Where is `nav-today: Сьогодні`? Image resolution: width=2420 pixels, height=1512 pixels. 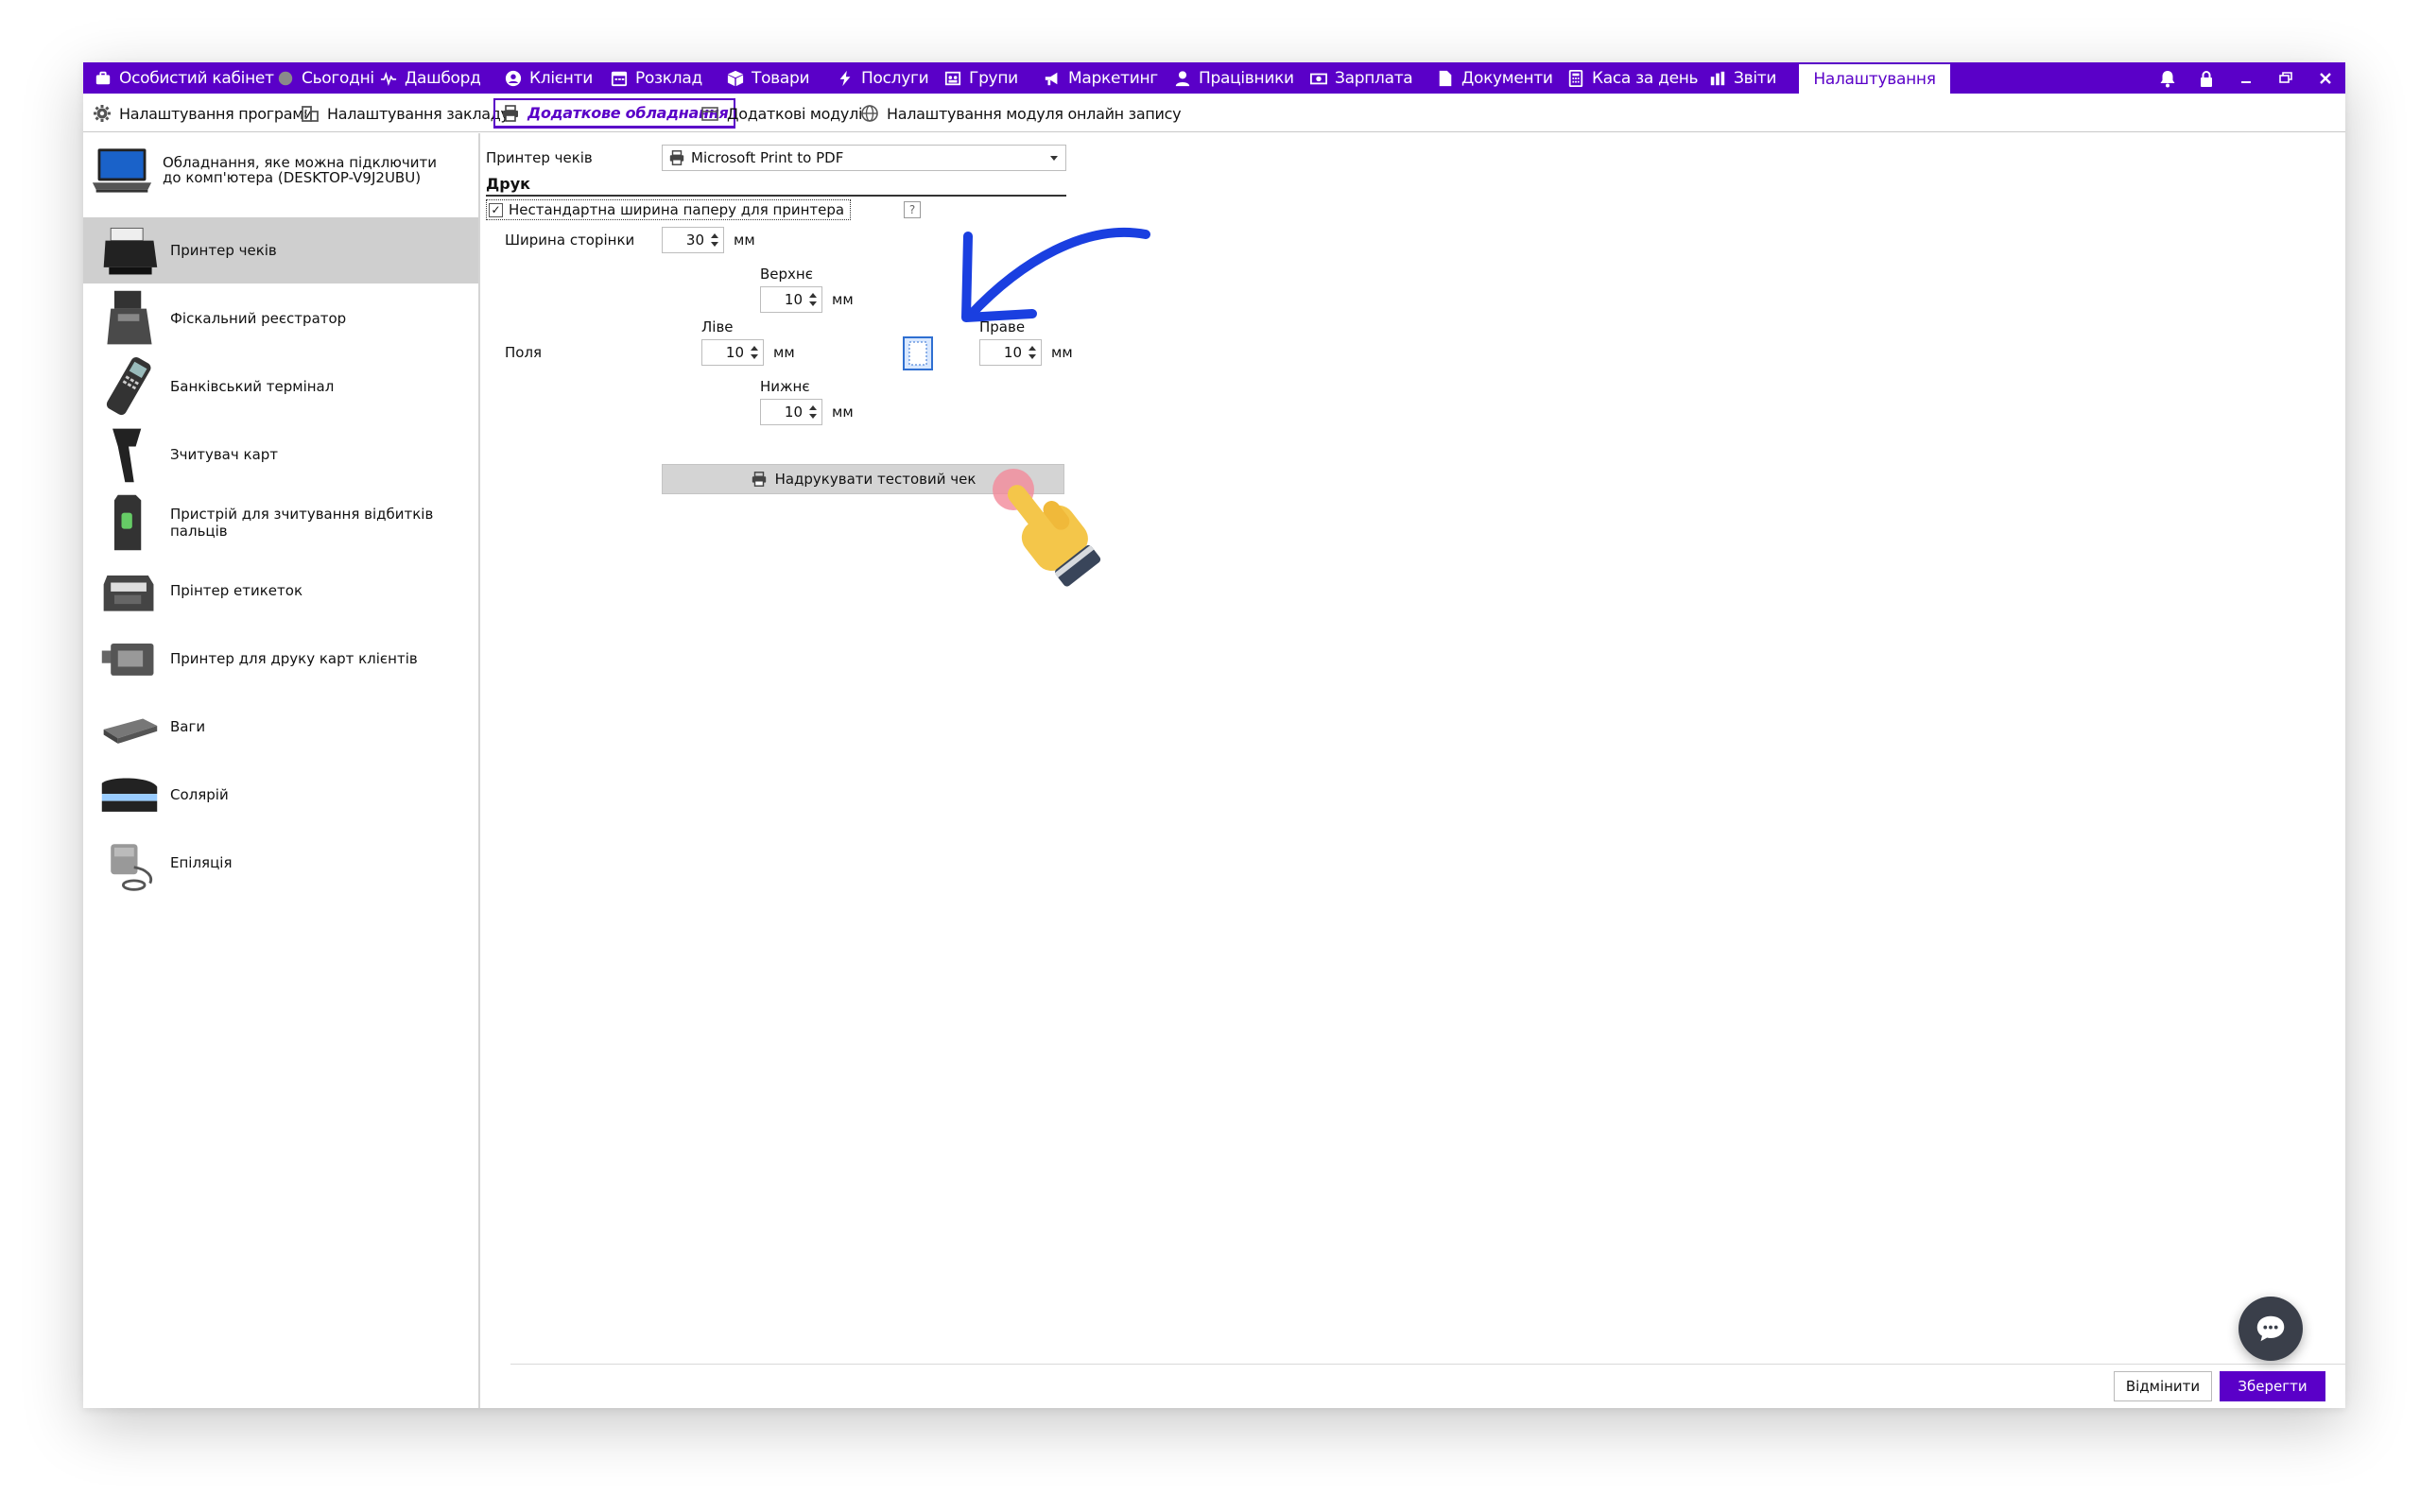
nav-today: Сьогодні is located at coordinates (325, 78).